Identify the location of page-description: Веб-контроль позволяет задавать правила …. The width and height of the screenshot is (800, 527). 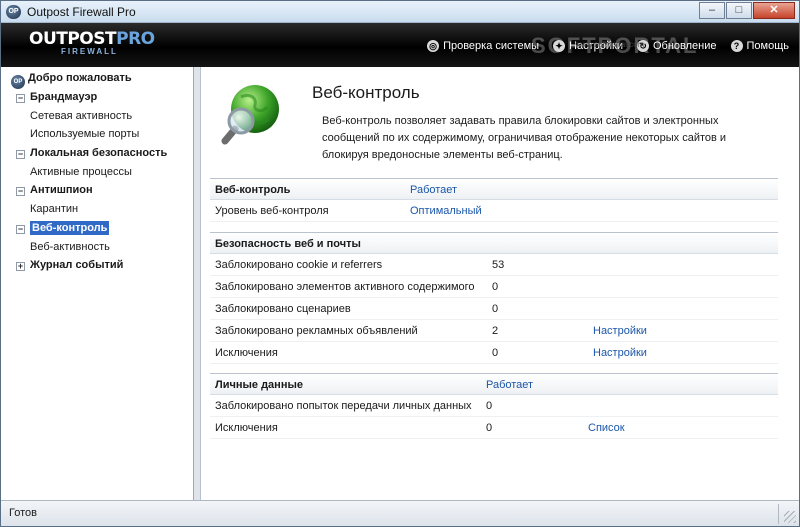
(524, 138).